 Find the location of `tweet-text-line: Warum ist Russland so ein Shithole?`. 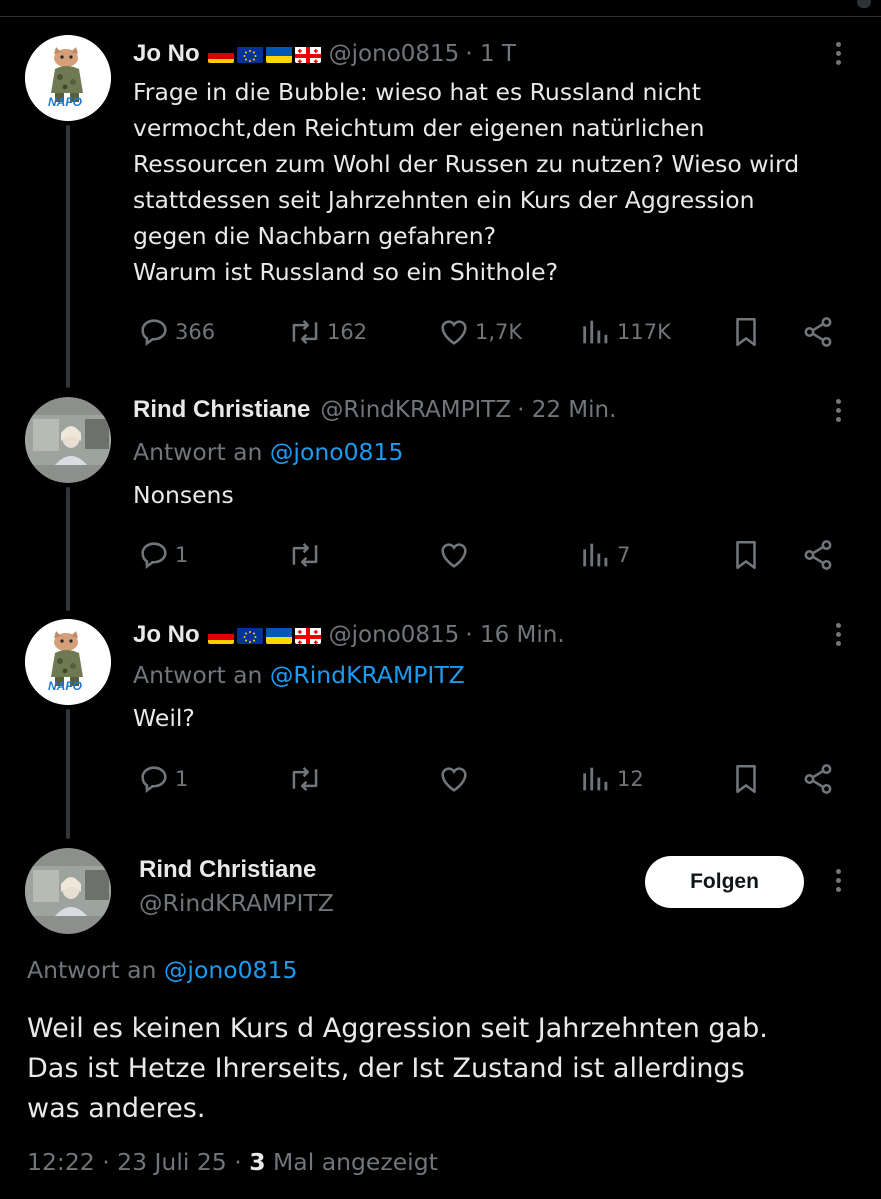

tweet-text-line: Warum ist Russland so ein Shithole? is located at coordinates (346, 272).